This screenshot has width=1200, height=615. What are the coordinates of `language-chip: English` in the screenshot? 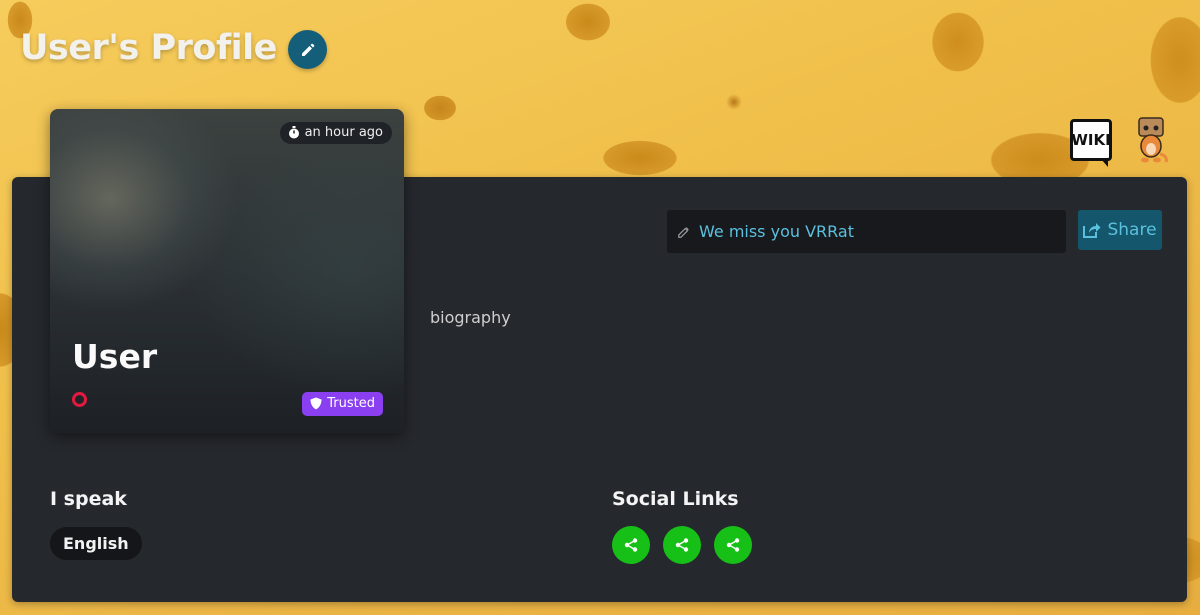 It's located at (96, 543).